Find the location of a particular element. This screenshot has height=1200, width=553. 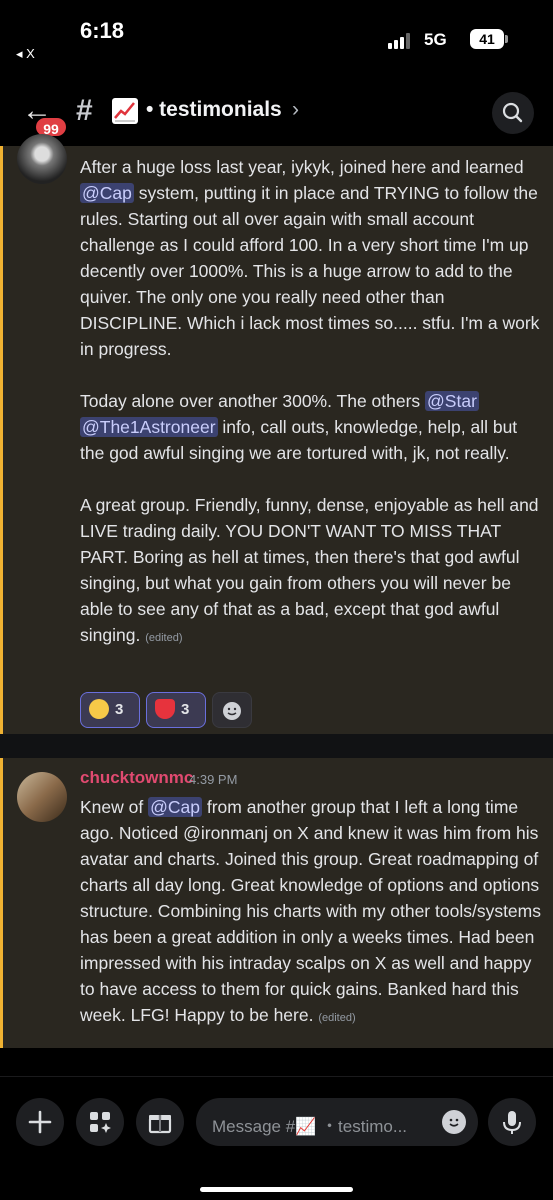

back-to-app-link: ◂ X is located at coordinates (25, 54).